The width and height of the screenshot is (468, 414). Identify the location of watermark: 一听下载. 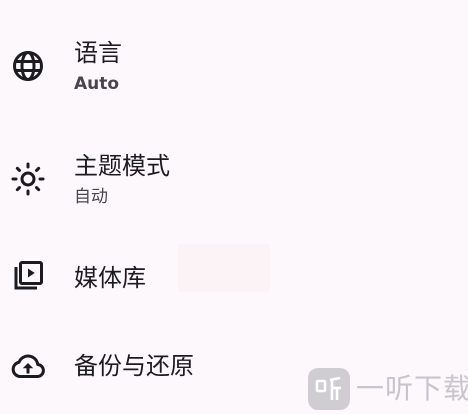
(387, 389).